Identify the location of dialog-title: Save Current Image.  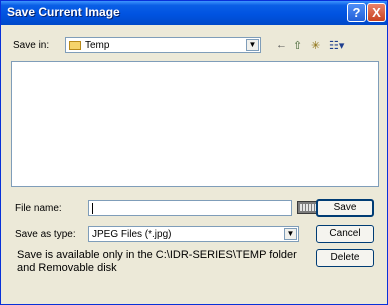
(63, 12).